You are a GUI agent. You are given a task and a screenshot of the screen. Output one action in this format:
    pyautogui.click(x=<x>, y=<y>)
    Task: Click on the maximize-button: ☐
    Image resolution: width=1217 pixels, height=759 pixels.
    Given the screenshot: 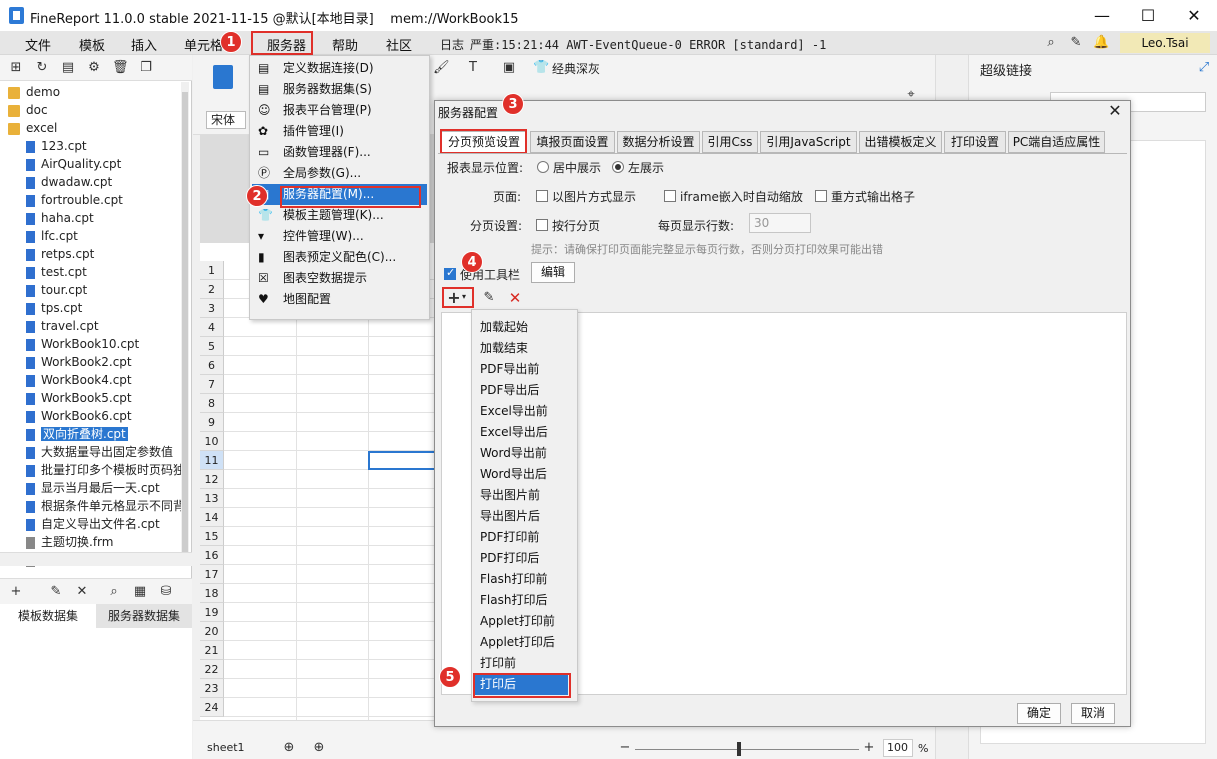 What is the action you would take?
    pyautogui.click(x=1148, y=15)
    